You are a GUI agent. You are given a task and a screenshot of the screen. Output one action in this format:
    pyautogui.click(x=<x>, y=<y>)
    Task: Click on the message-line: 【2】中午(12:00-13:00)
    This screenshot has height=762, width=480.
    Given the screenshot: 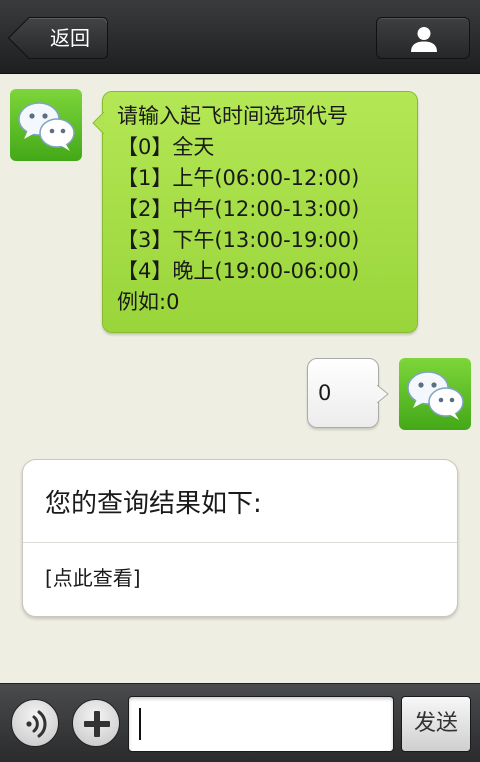 What is the action you would take?
    pyautogui.click(x=238, y=209)
    